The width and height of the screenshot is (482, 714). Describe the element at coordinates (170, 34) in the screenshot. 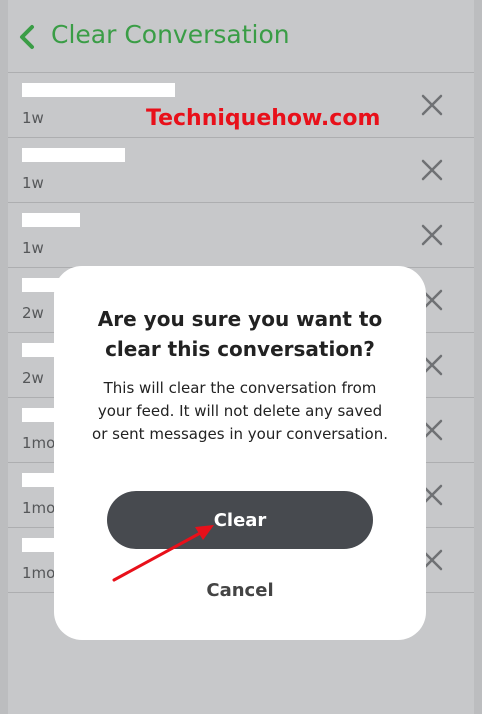

I see `page-title: Clear Conversation` at that location.